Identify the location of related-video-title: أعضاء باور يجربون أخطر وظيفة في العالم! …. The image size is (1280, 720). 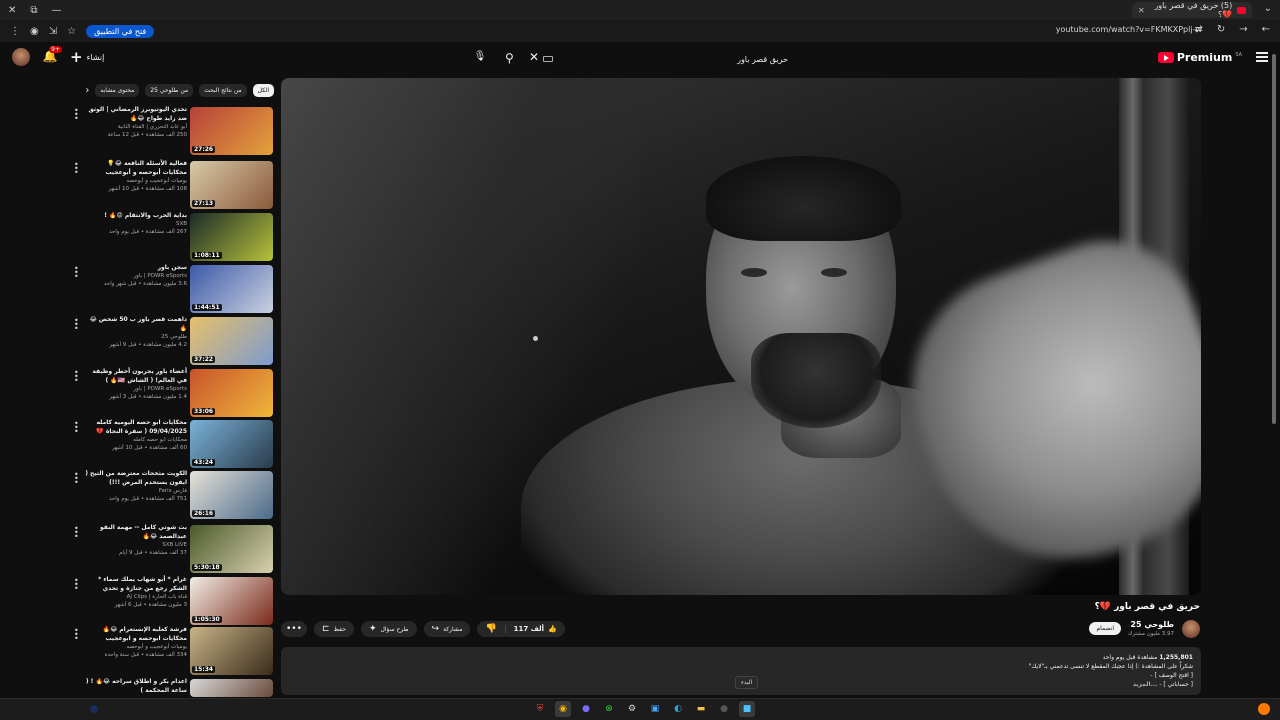
(135, 376).